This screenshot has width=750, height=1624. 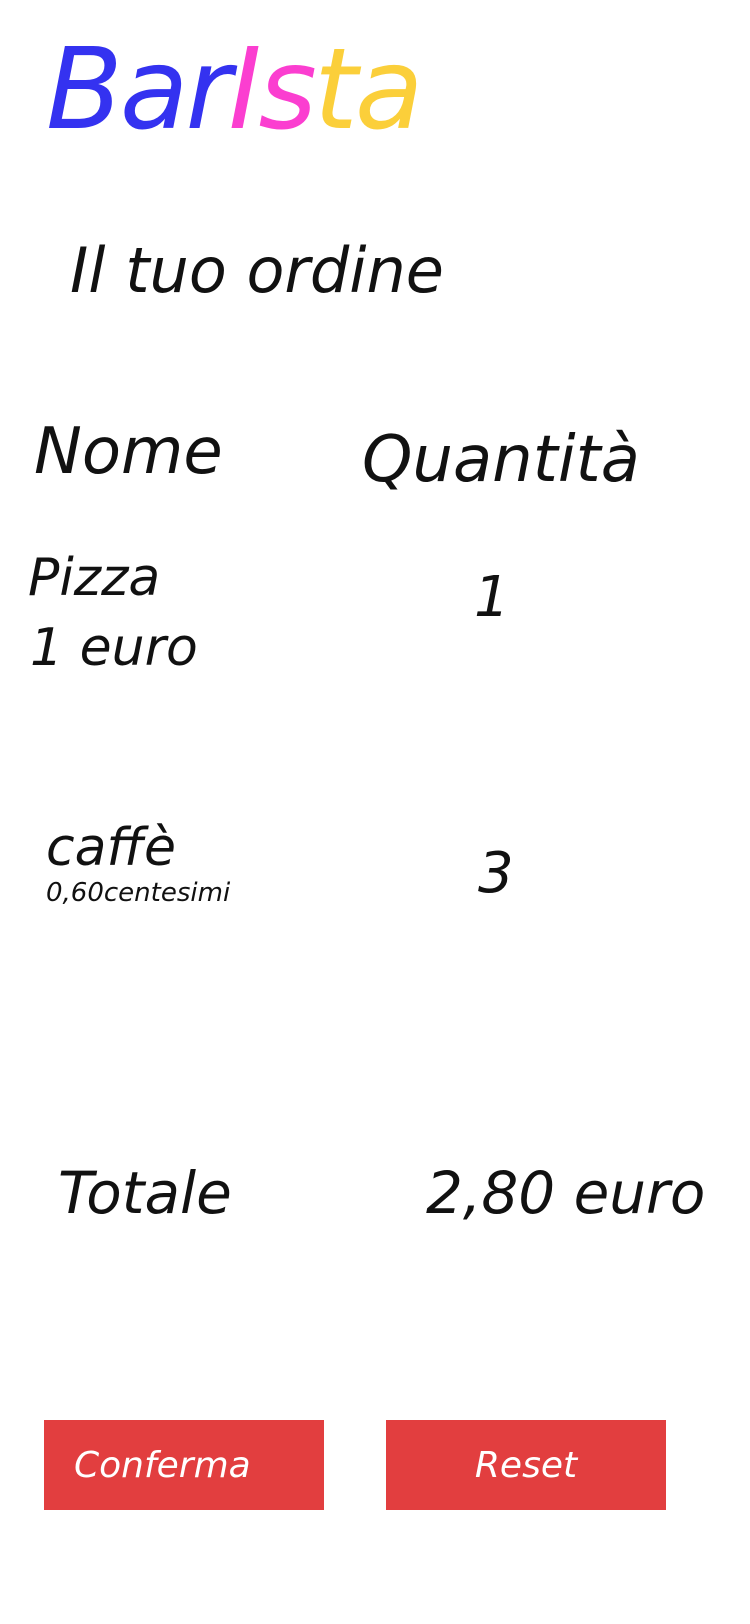 What do you see at coordinates (501, 460) in the screenshot?
I see `column-header-quantity: Quantità` at bounding box center [501, 460].